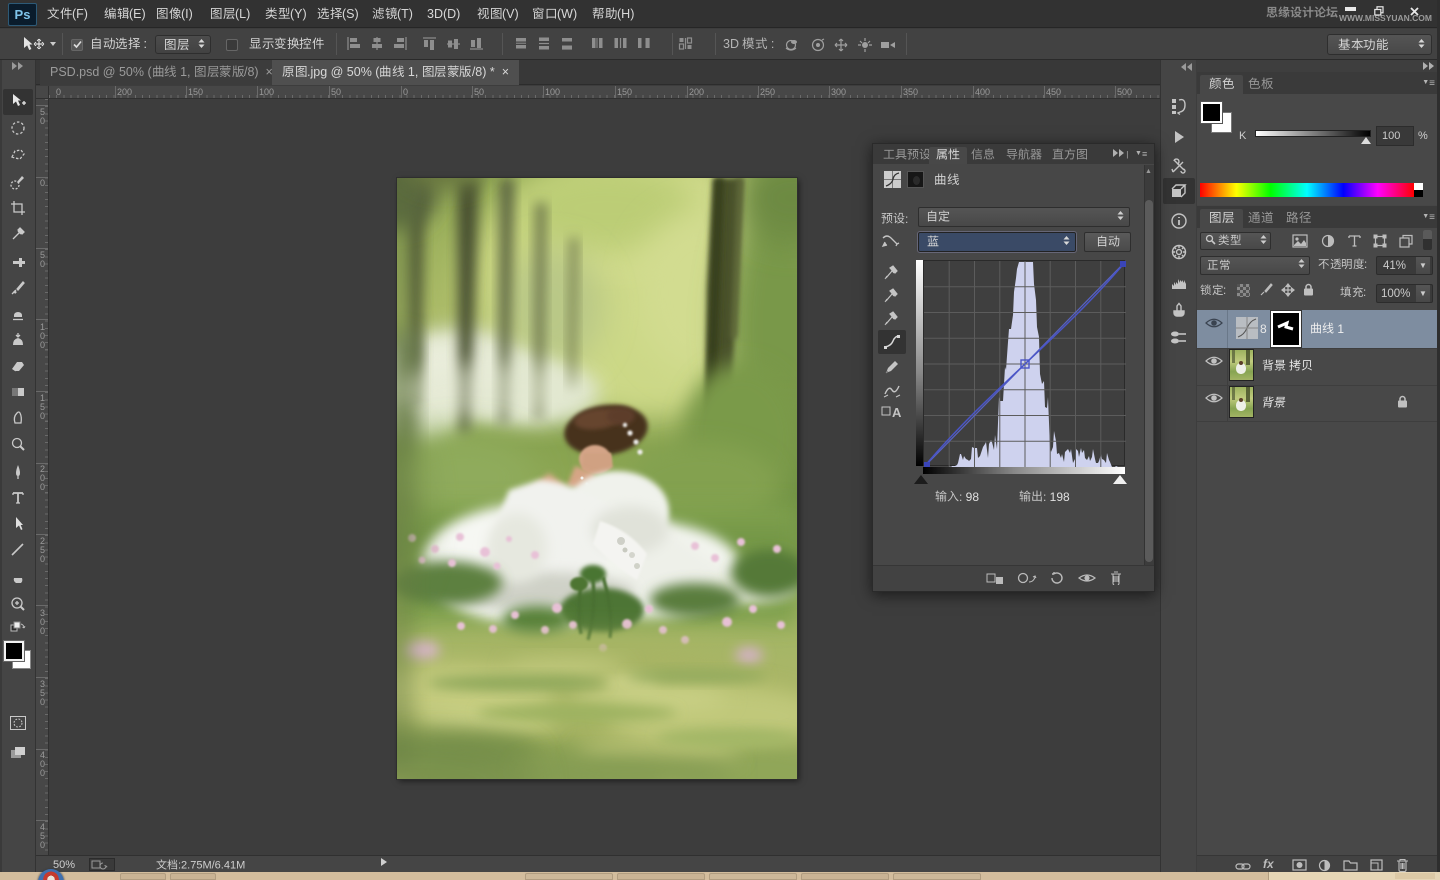 The width and height of the screenshot is (1440, 880). What do you see at coordinates (897, 412) in the screenshot?
I see `svg-text: A` at bounding box center [897, 412].